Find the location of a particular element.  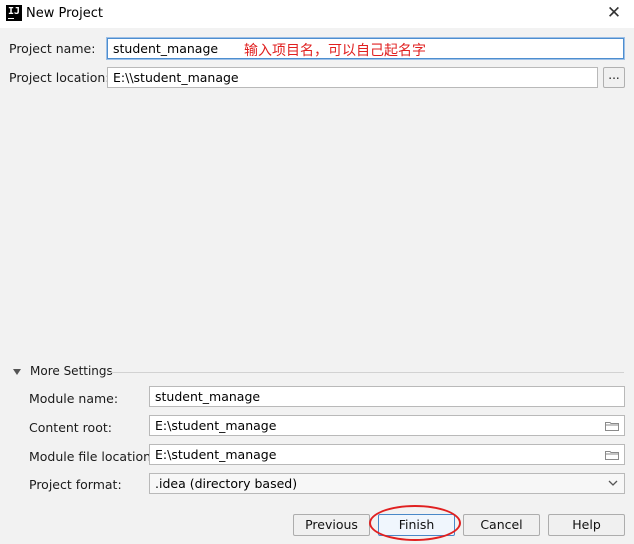

finish-highlight-ellipse is located at coordinates (415, 523).